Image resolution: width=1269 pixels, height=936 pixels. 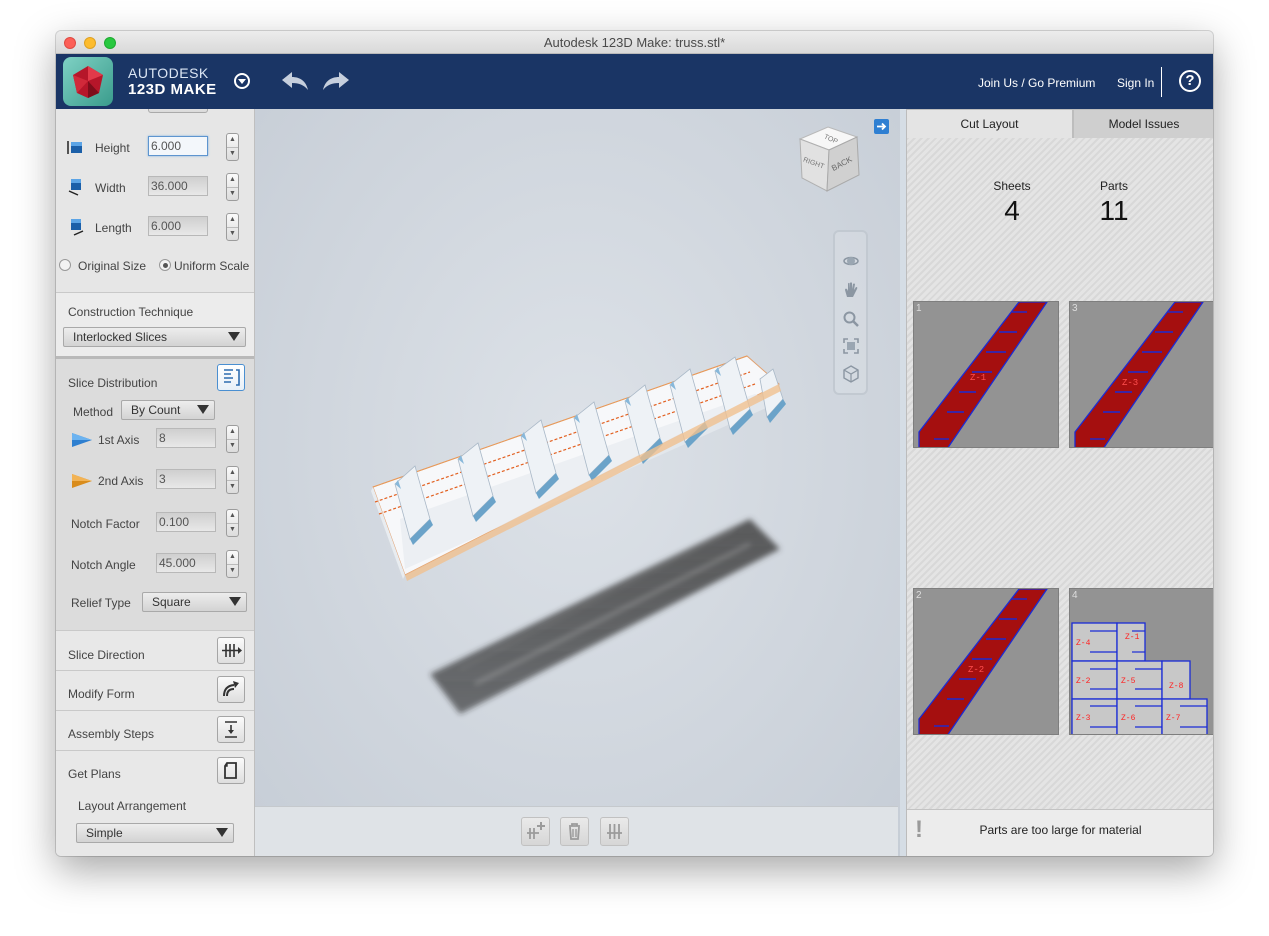 What do you see at coordinates (120, 337) in the screenshot?
I see `construction-value: Interlocked Slices` at bounding box center [120, 337].